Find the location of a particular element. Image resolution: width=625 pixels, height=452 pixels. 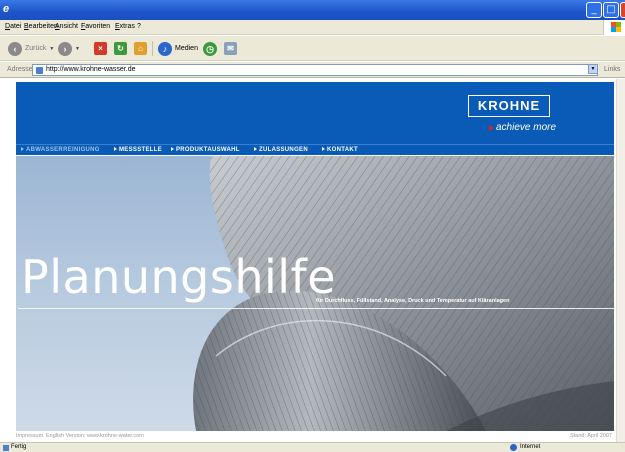

title-bar: e _ □ ✕ is located at coordinates (312, 10).